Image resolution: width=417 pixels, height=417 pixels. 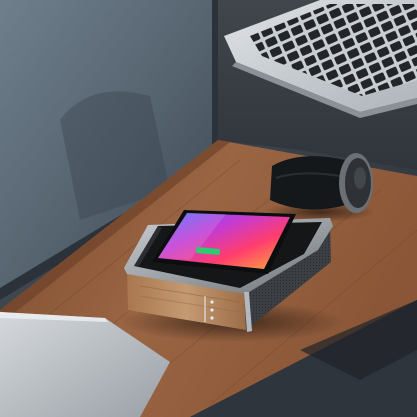 What do you see at coordinates (320, 187) in the screenshot?
I see `smartwatch` at bounding box center [320, 187].